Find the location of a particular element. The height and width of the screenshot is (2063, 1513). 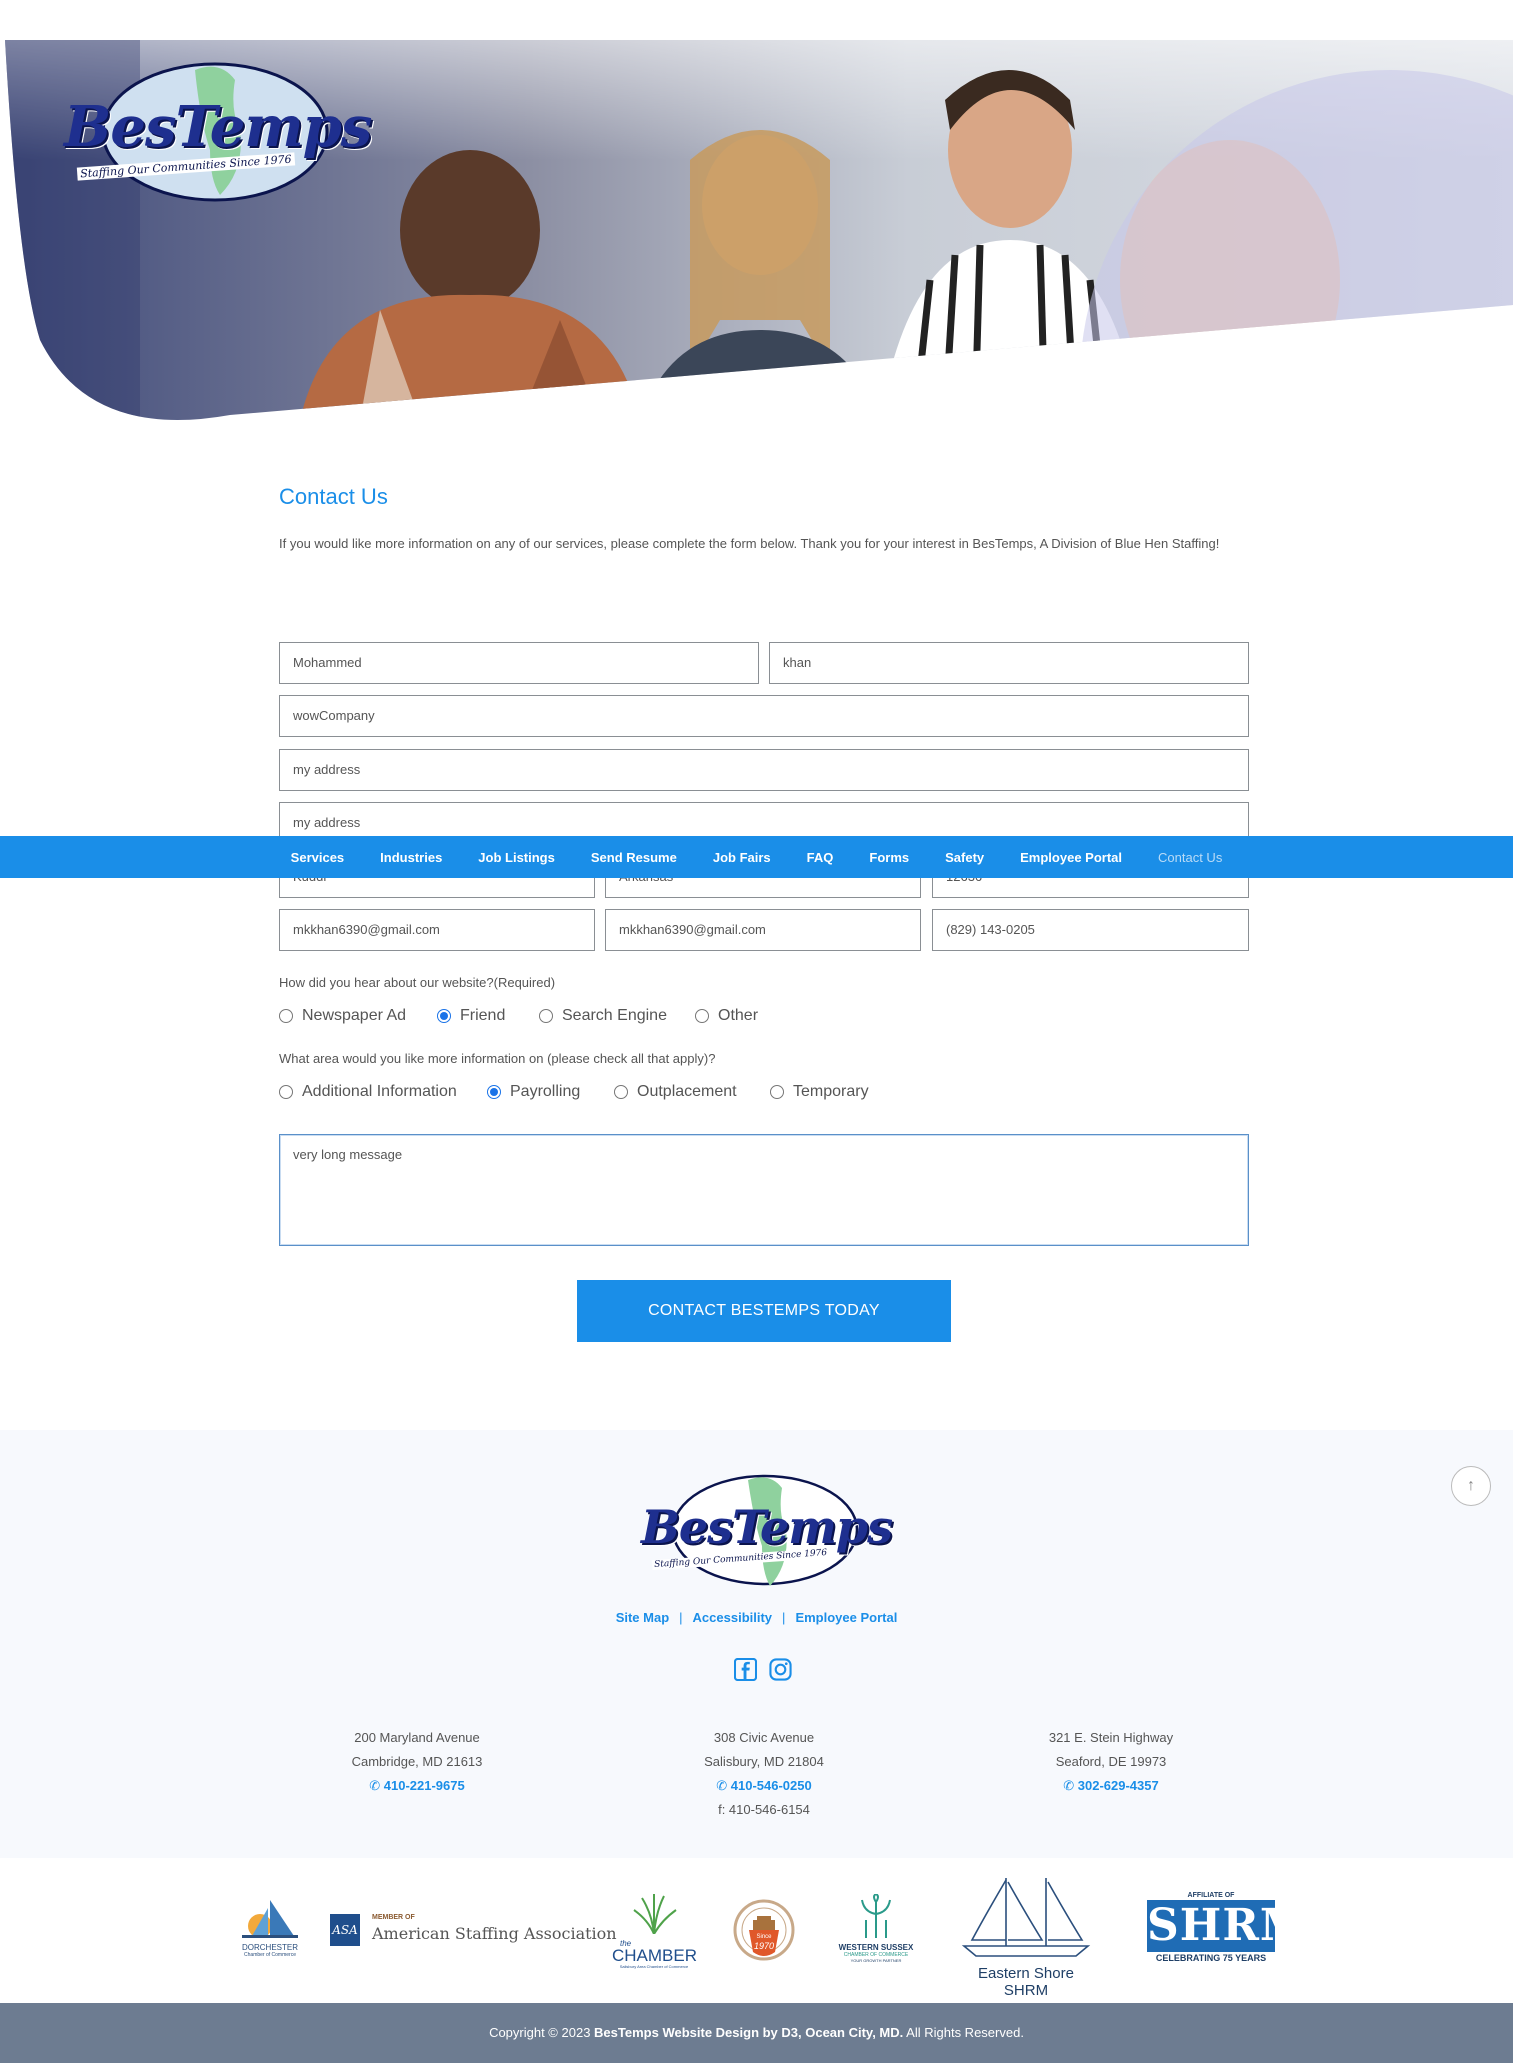

facebook-icon is located at coordinates (745, 1669).